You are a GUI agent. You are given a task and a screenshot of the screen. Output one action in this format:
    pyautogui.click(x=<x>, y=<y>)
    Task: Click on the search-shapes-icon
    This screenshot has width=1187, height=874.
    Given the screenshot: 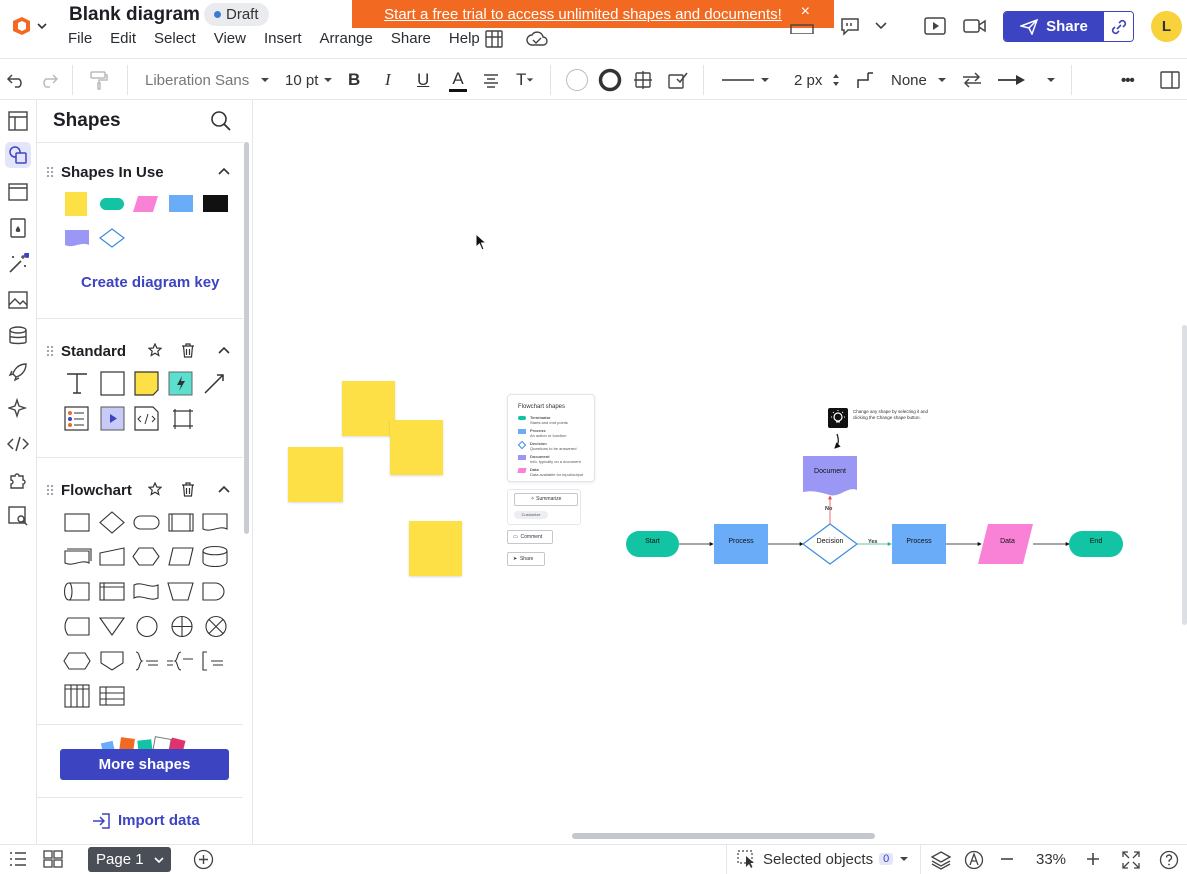 What is the action you would take?
    pyautogui.click(x=221, y=121)
    